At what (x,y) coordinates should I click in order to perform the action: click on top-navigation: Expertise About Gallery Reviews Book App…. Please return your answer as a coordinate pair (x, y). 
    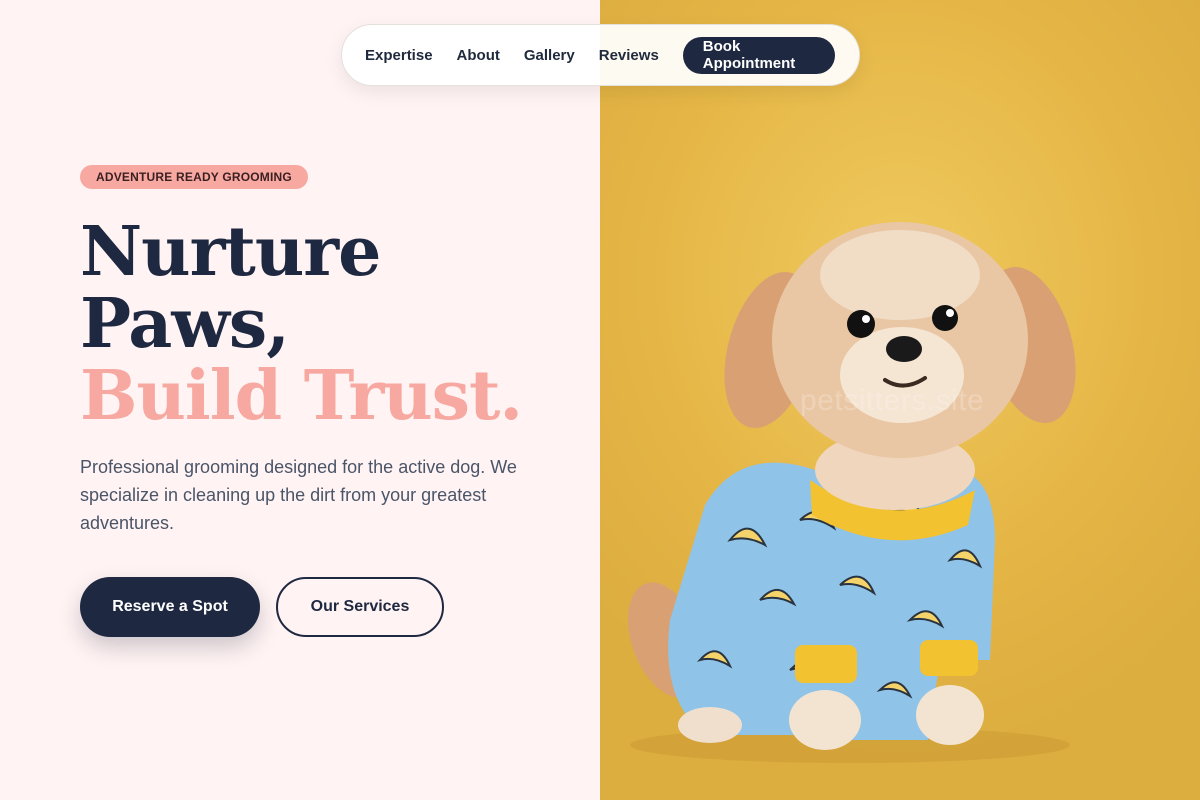
    Looking at the image, I should click on (600, 55).